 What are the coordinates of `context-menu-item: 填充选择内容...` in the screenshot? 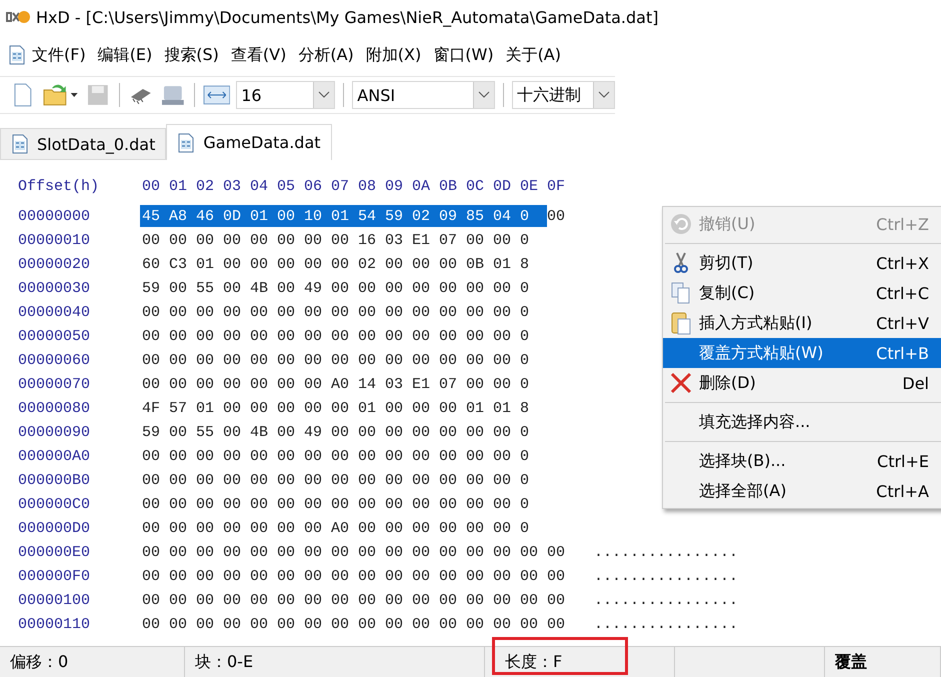 It's located at (802, 422).